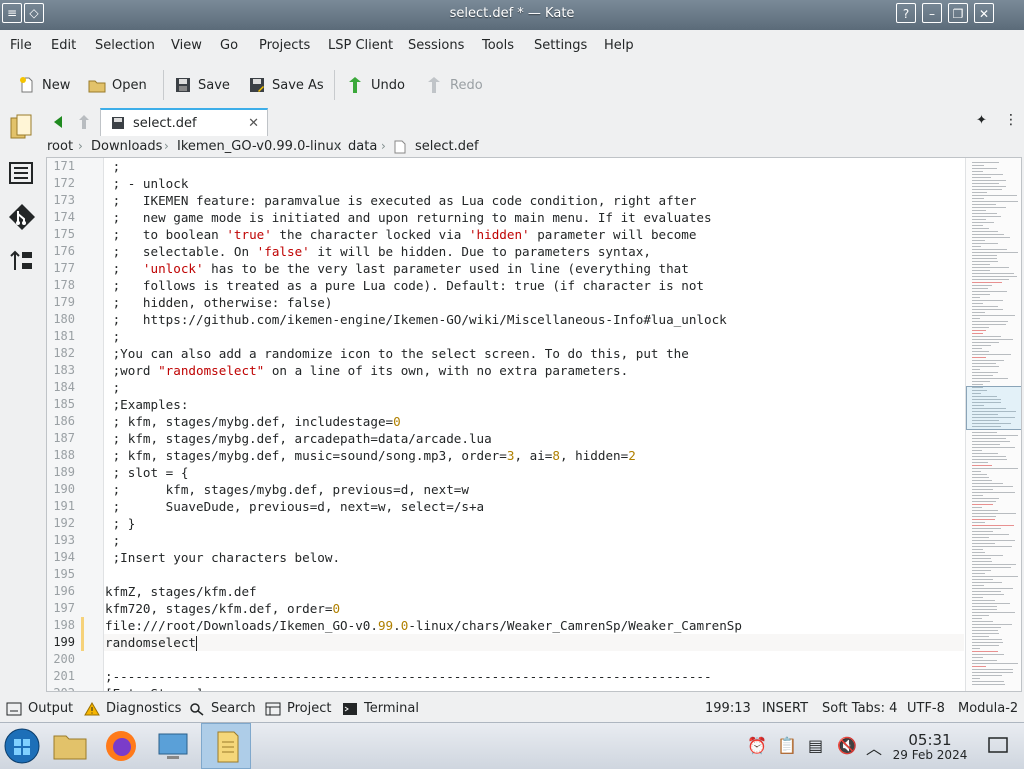 The width and height of the screenshot is (1024, 769). Describe the element at coordinates (61, 557) in the screenshot. I see `line-number: 194` at that location.